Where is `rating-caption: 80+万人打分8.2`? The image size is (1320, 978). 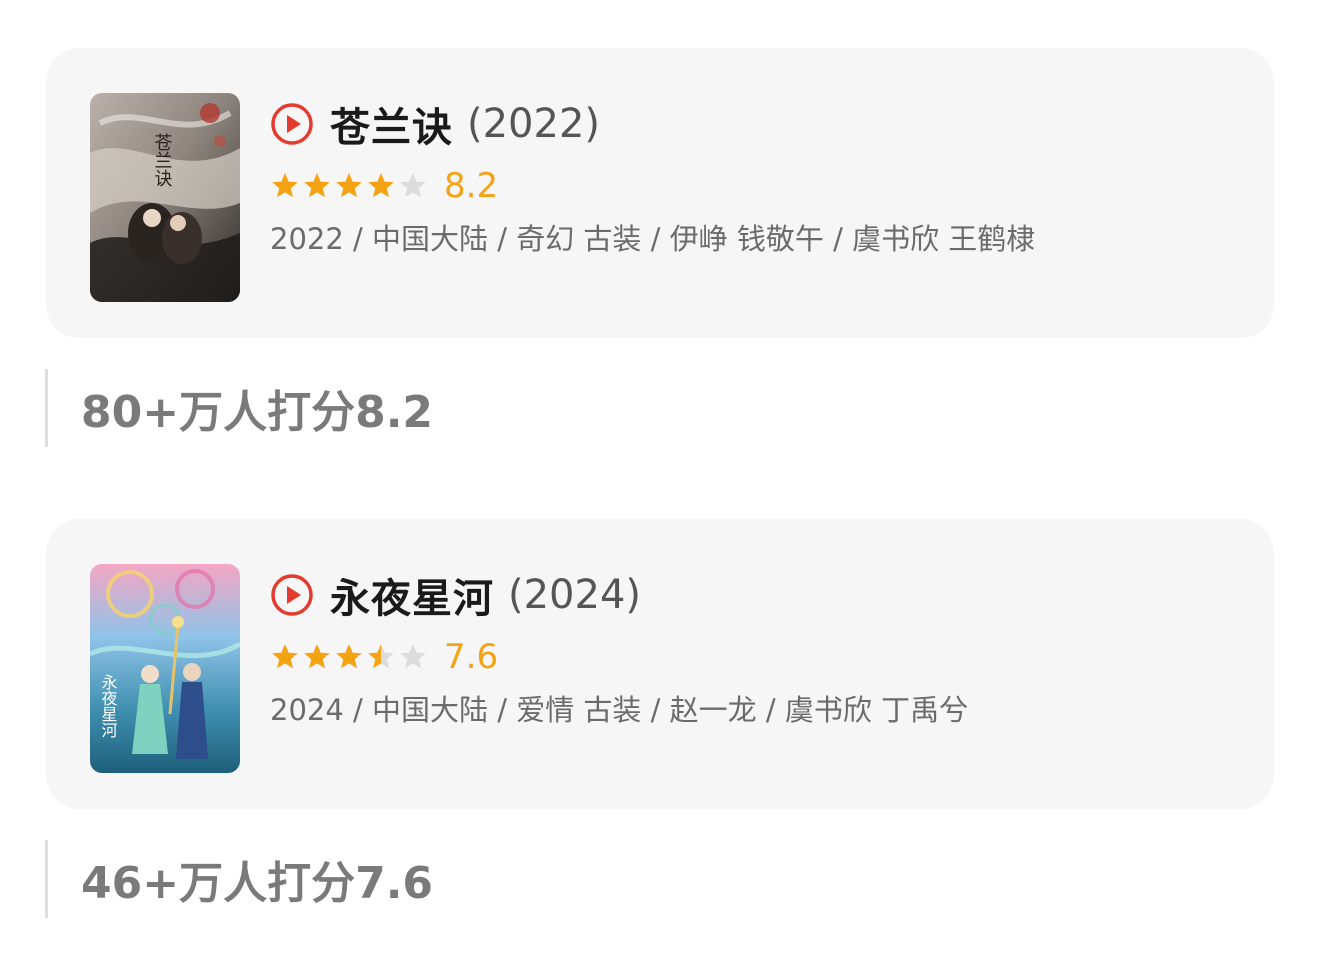 rating-caption: 80+万人打分8.2 is located at coordinates (239, 408).